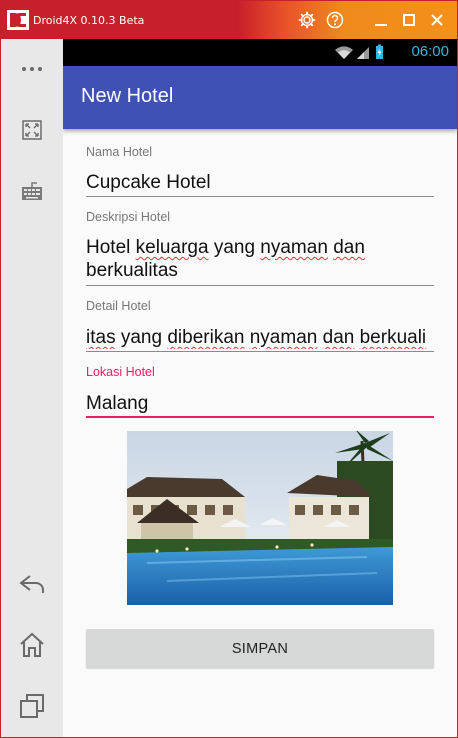 Image resolution: width=458 pixels, height=738 pixels. What do you see at coordinates (127, 96) in the screenshot?
I see `page-title: New Hotel` at bounding box center [127, 96].